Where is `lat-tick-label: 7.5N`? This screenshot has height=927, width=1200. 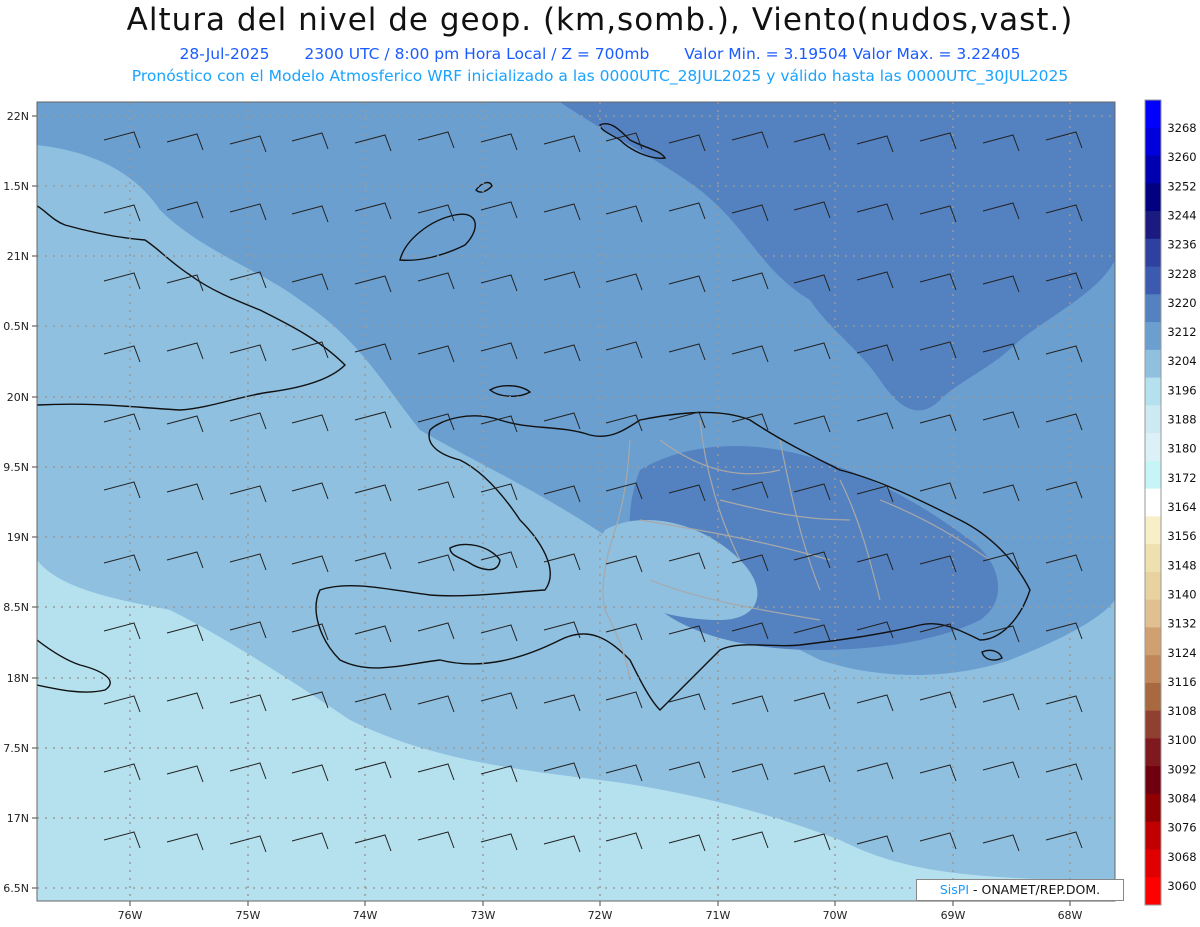 lat-tick-label: 7.5N is located at coordinates (16, 748).